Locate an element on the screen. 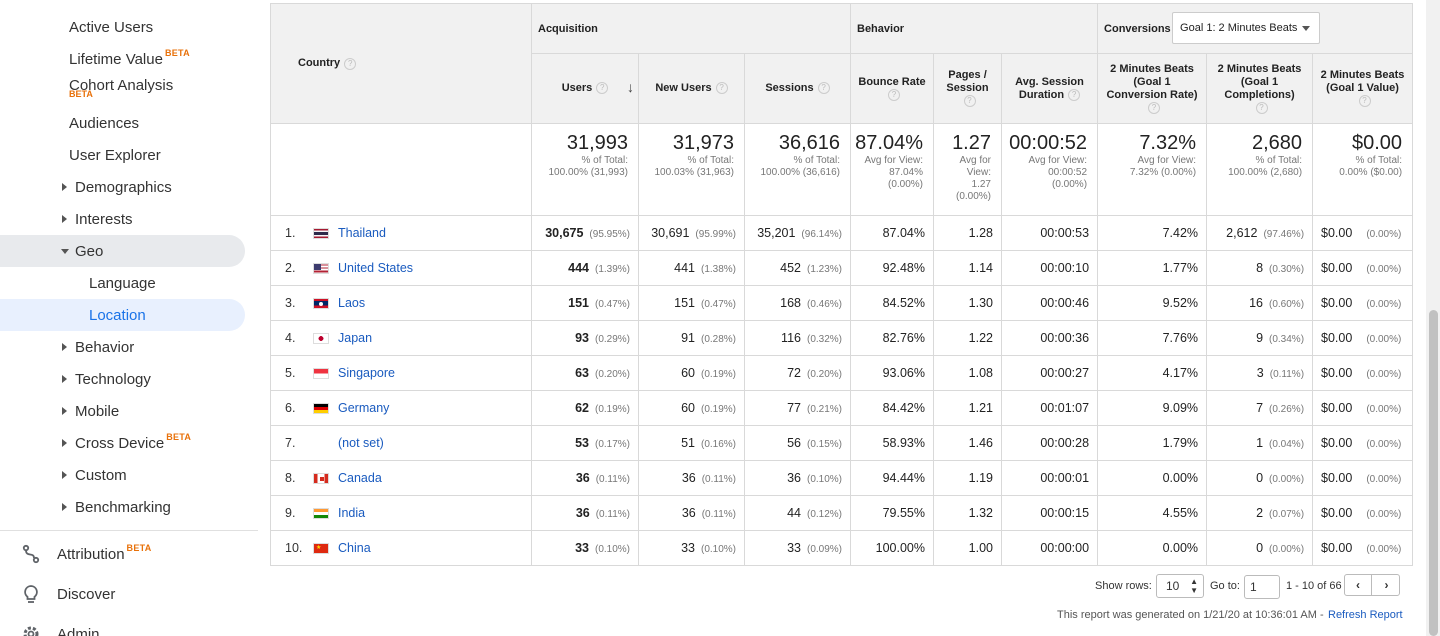 This screenshot has height=636, width=1440. sessions-column-header: Sessions? is located at coordinates (797, 88).